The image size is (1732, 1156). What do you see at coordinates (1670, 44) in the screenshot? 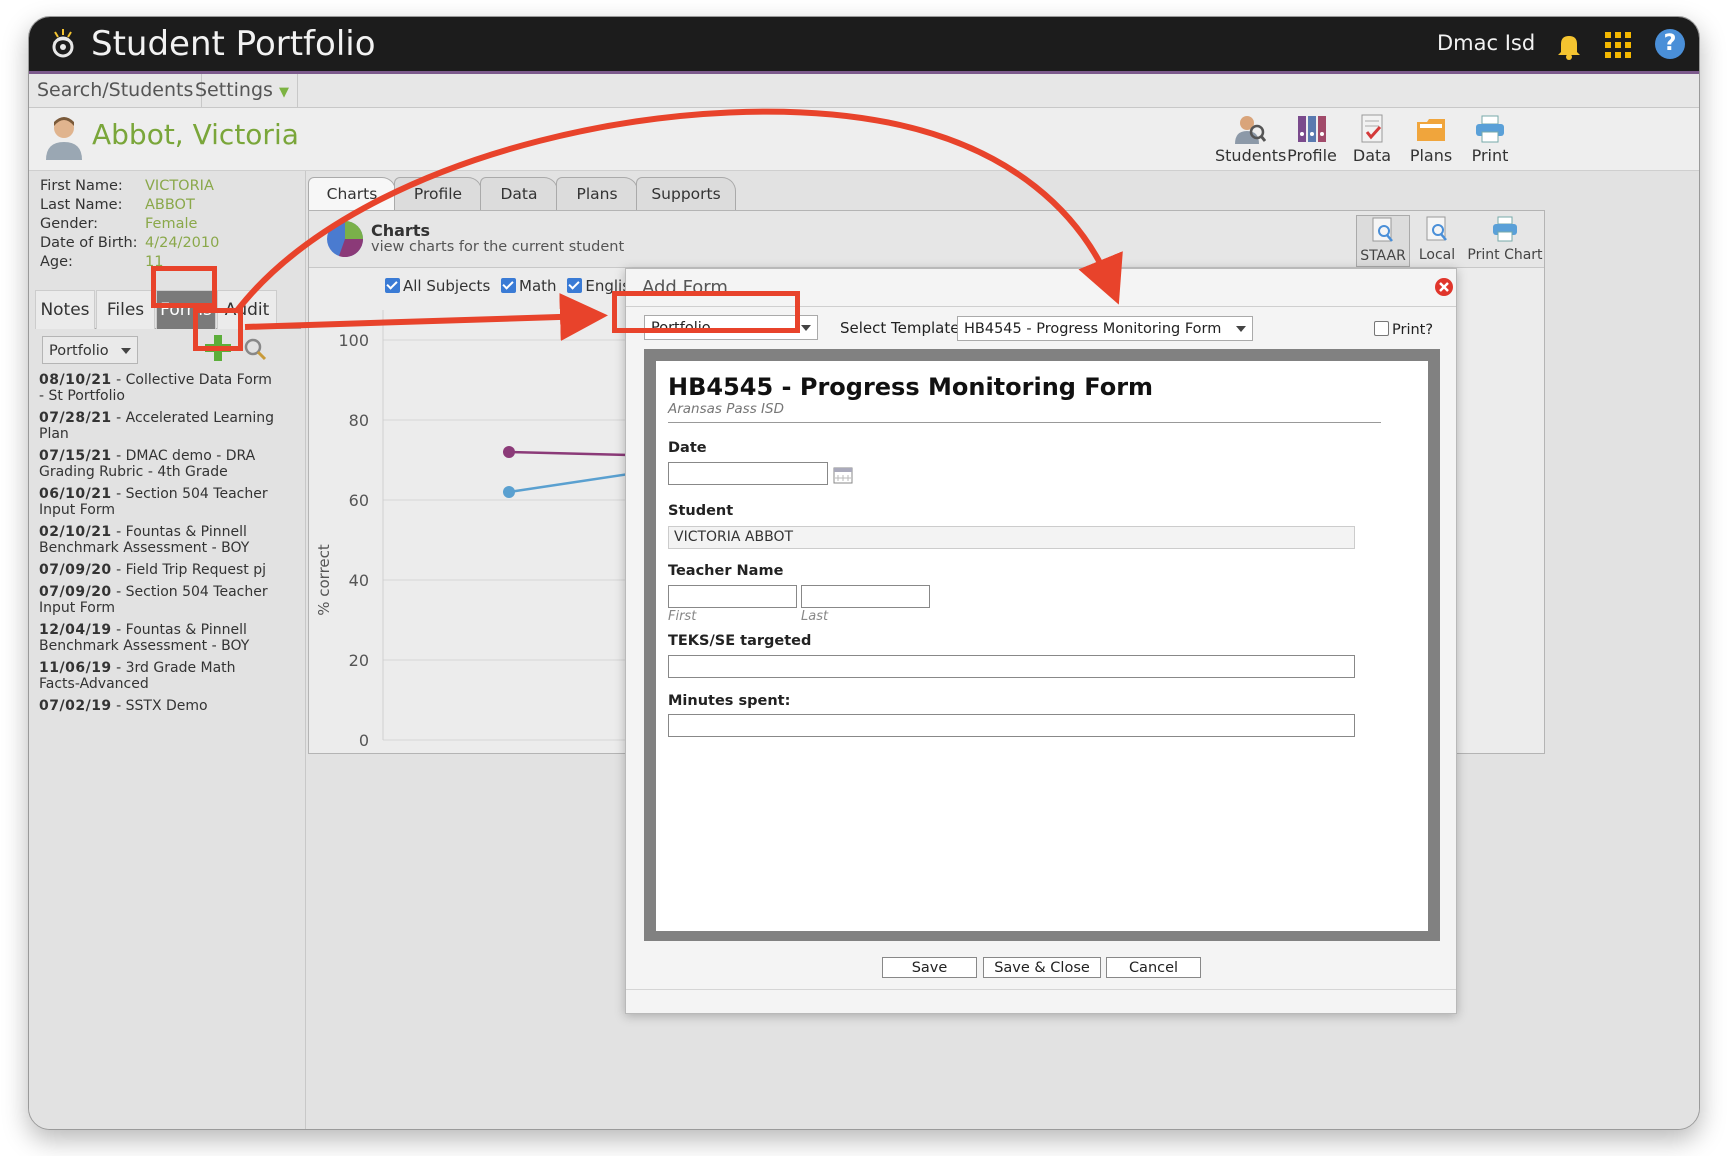
I see `help-icon: ?` at bounding box center [1670, 44].